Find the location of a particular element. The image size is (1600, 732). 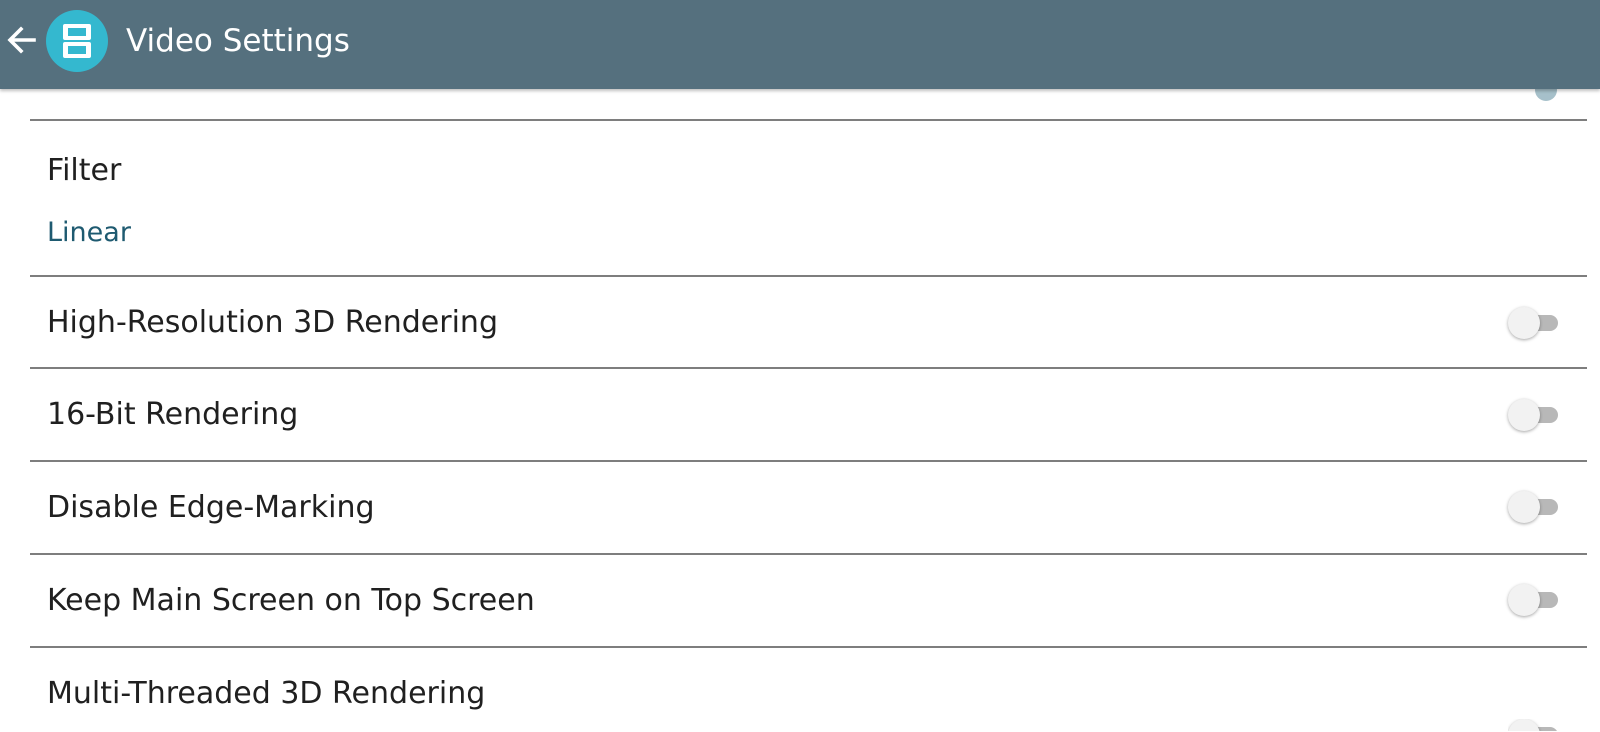

setting-disable-edge-marking-title: Disable Edge-Marking is located at coordinates (211, 507).